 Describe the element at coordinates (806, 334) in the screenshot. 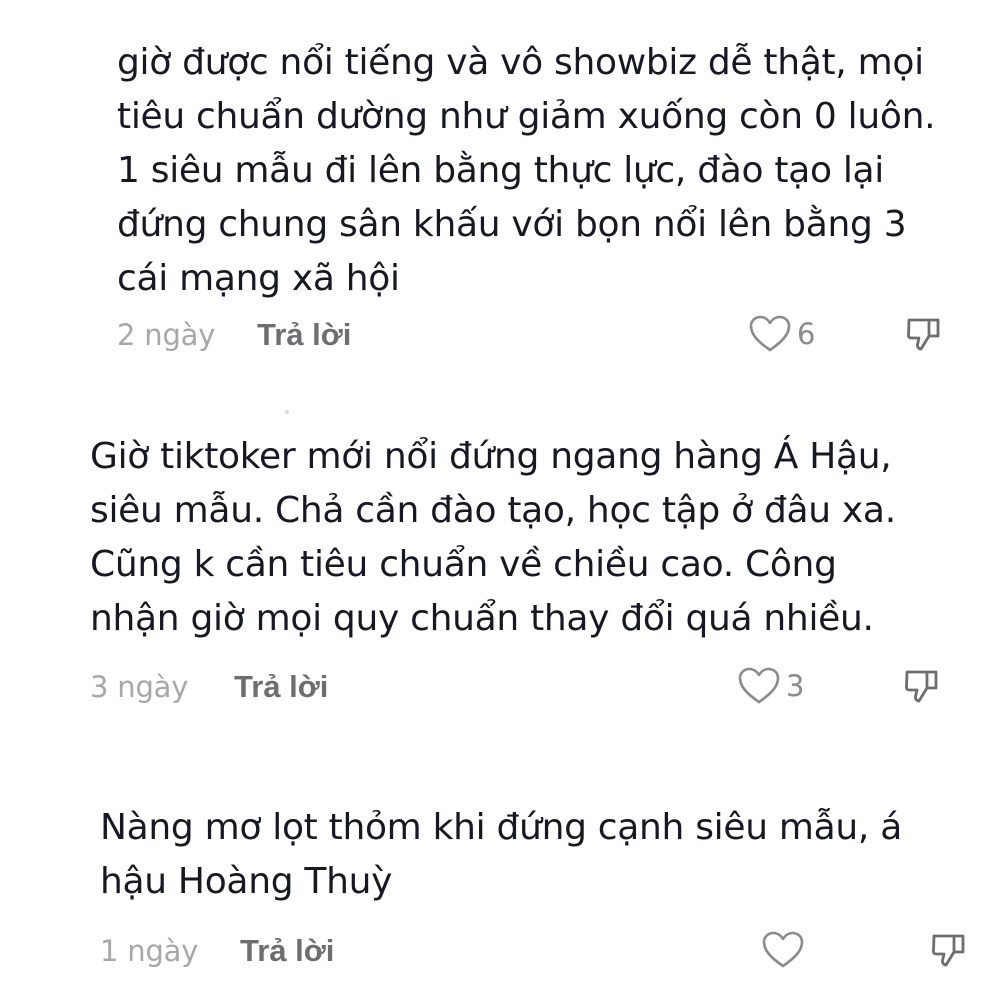

I see `like-count: 6` at that location.